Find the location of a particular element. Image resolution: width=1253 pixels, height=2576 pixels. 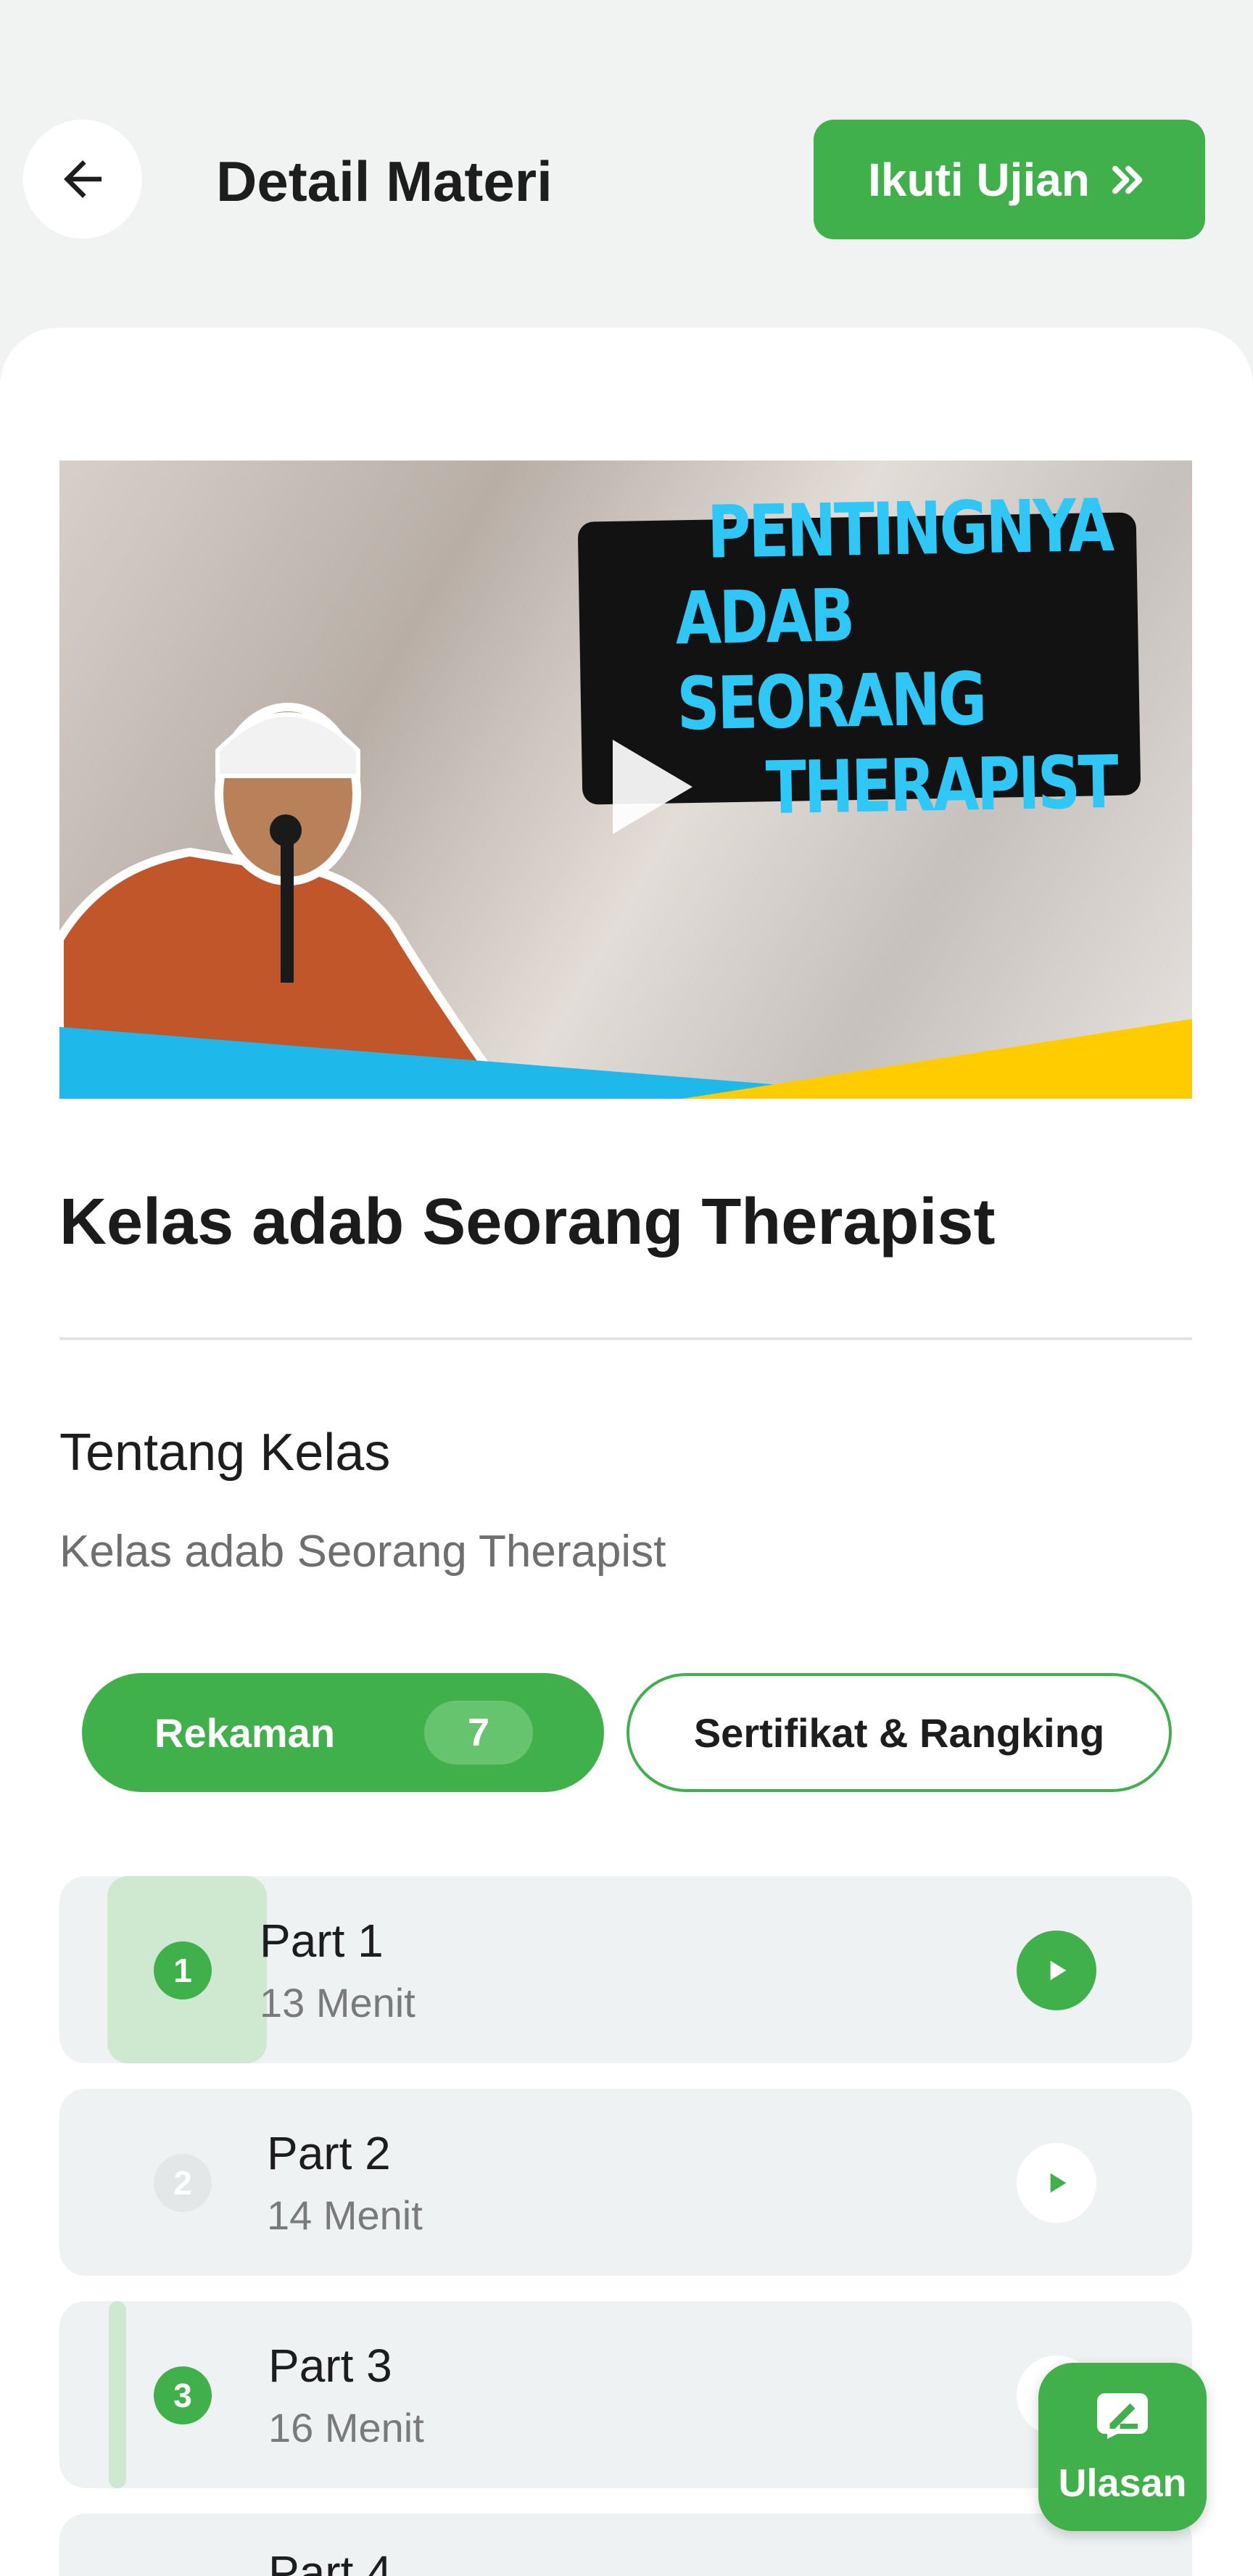

thumbnail-title-line-3: THERAPIST is located at coordinates (940, 785).